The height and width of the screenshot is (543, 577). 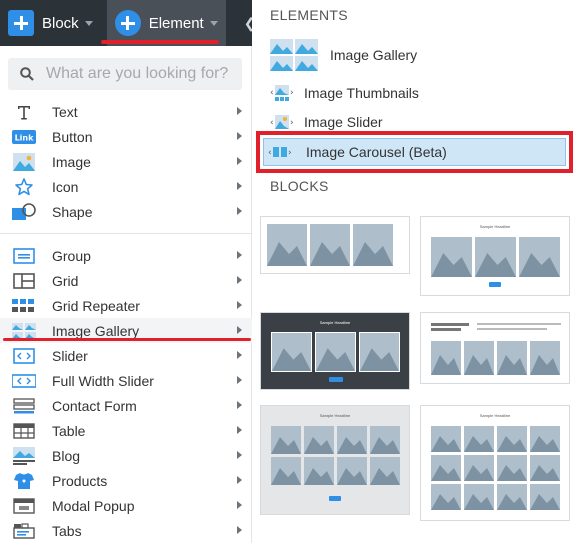 What do you see at coordinates (24, 531) in the screenshot?
I see `tabs-icon` at bounding box center [24, 531].